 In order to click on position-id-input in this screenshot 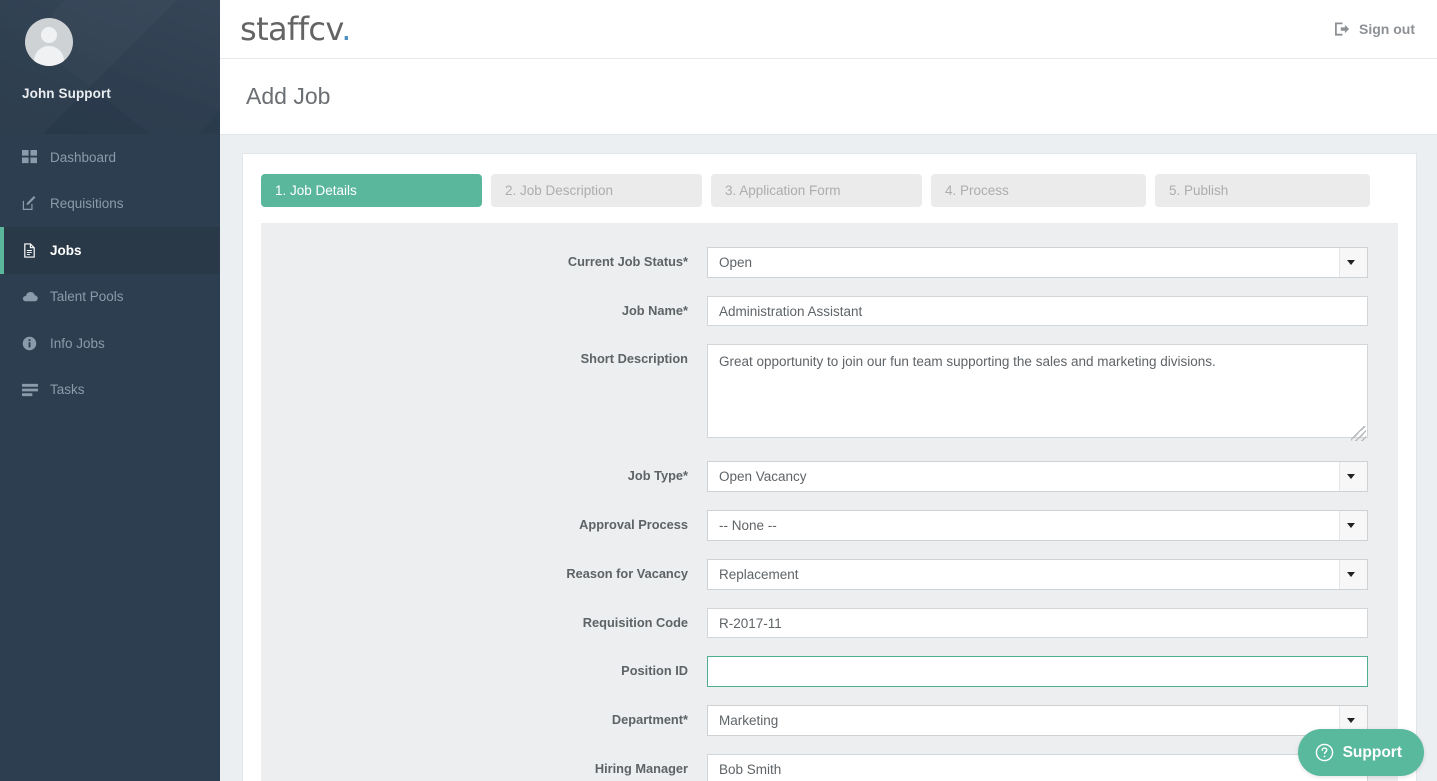, I will do `click(1037, 671)`.